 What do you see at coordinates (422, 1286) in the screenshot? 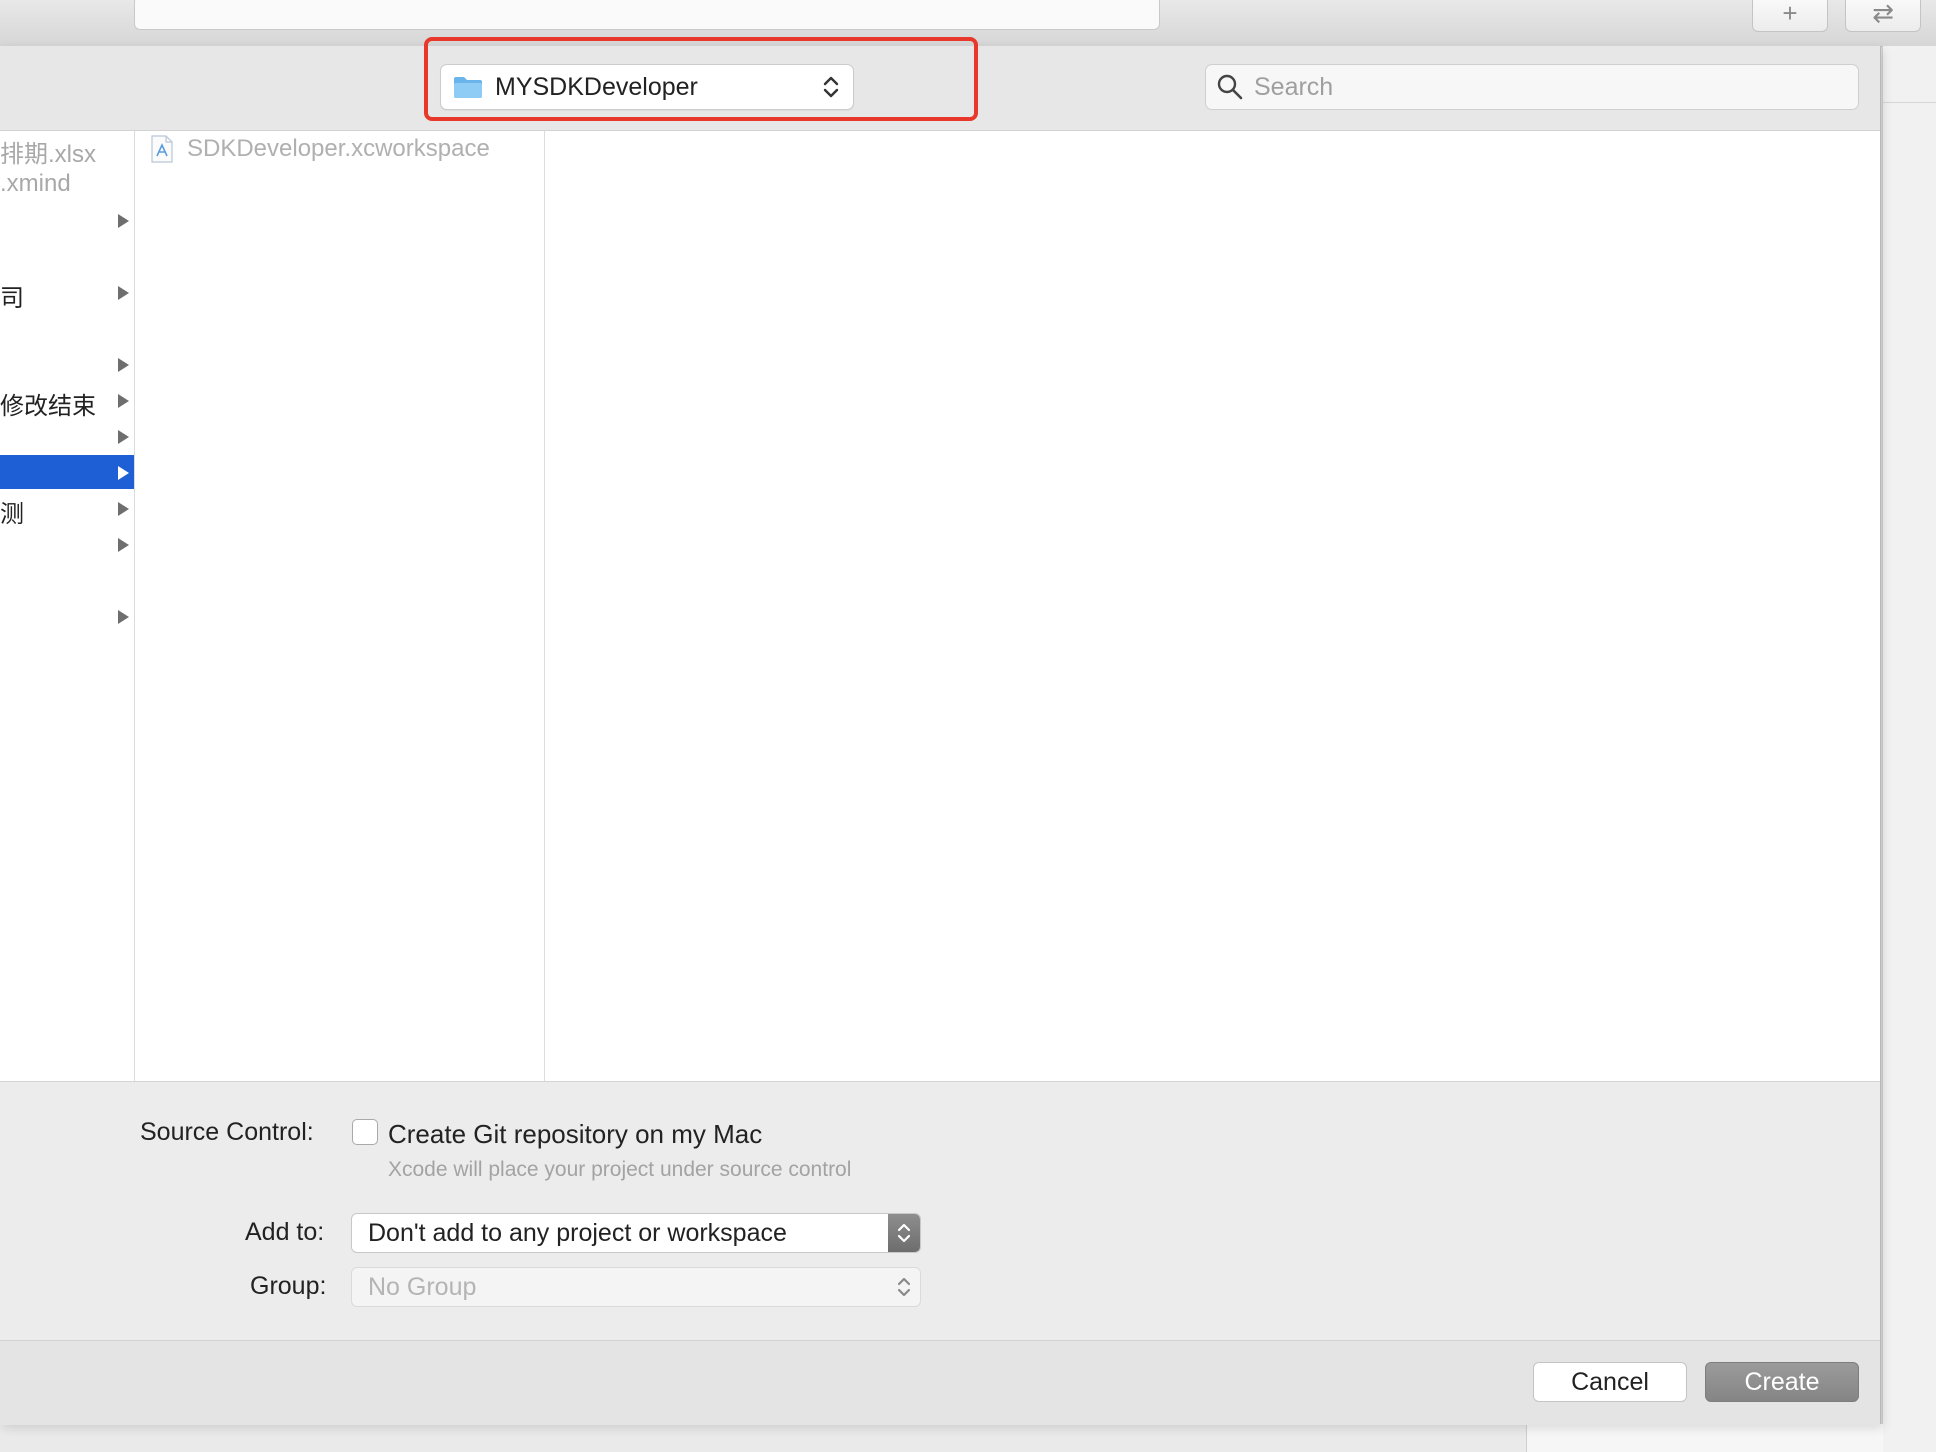
I see `group-value: No Group` at bounding box center [422, 1286].